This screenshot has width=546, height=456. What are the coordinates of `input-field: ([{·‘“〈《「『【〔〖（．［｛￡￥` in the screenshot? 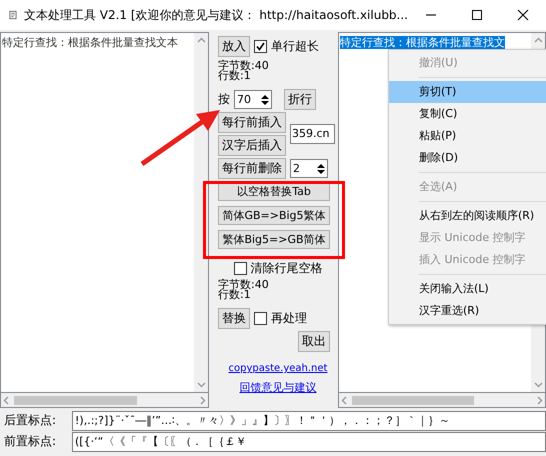 It's located at (309, 442).